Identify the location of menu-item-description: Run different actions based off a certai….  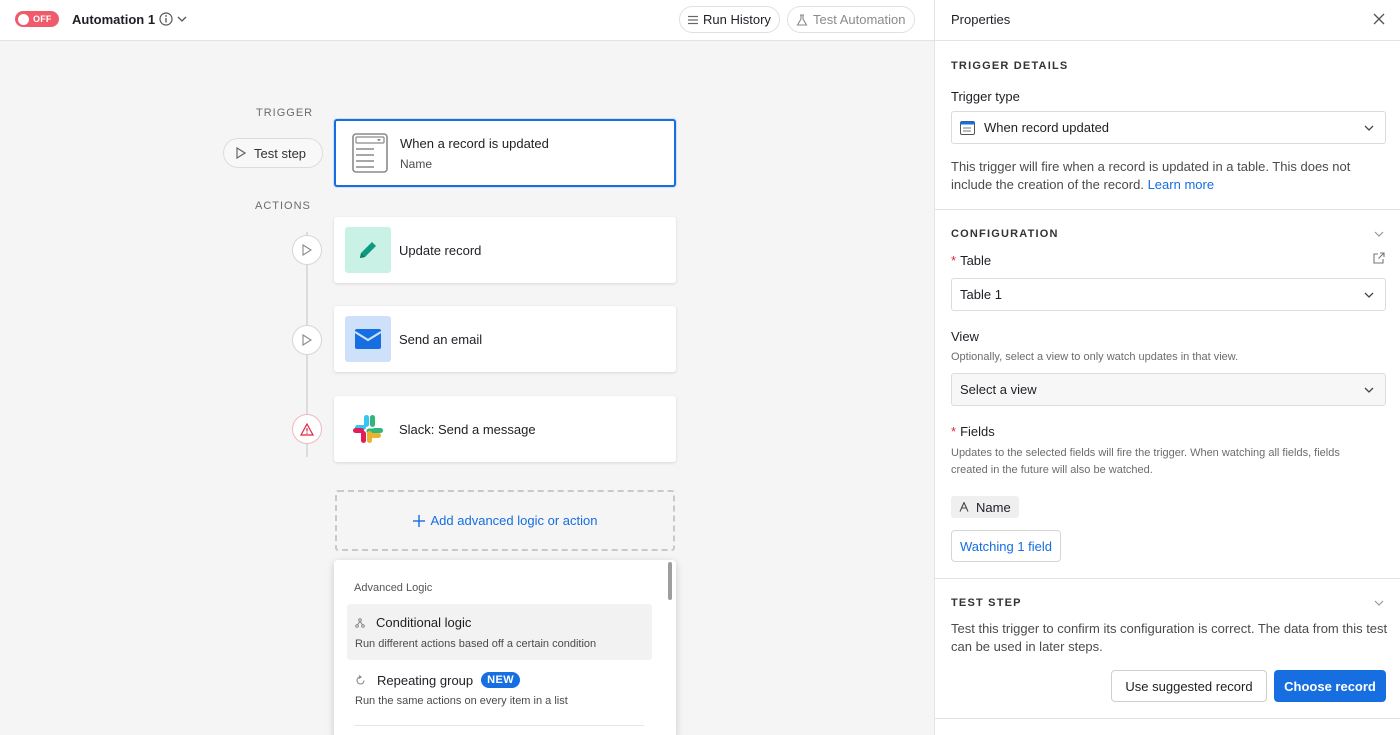
(476, 644).